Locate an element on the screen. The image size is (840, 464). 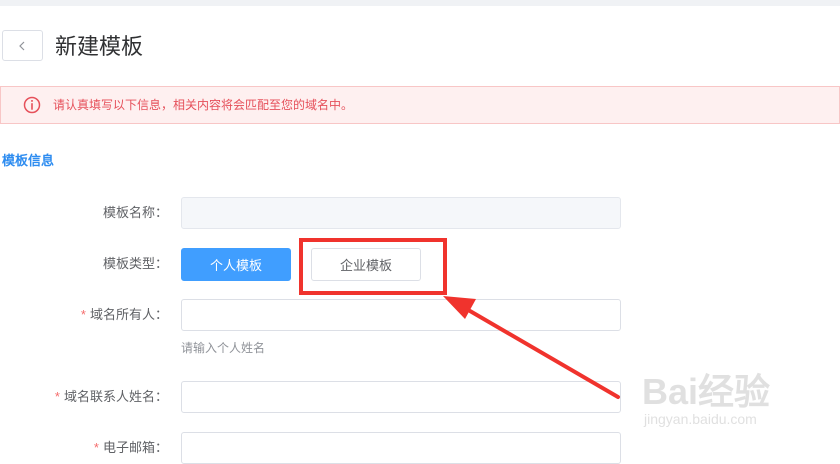
template-type-label: 模板类型： is located at coordinates (135, 263).